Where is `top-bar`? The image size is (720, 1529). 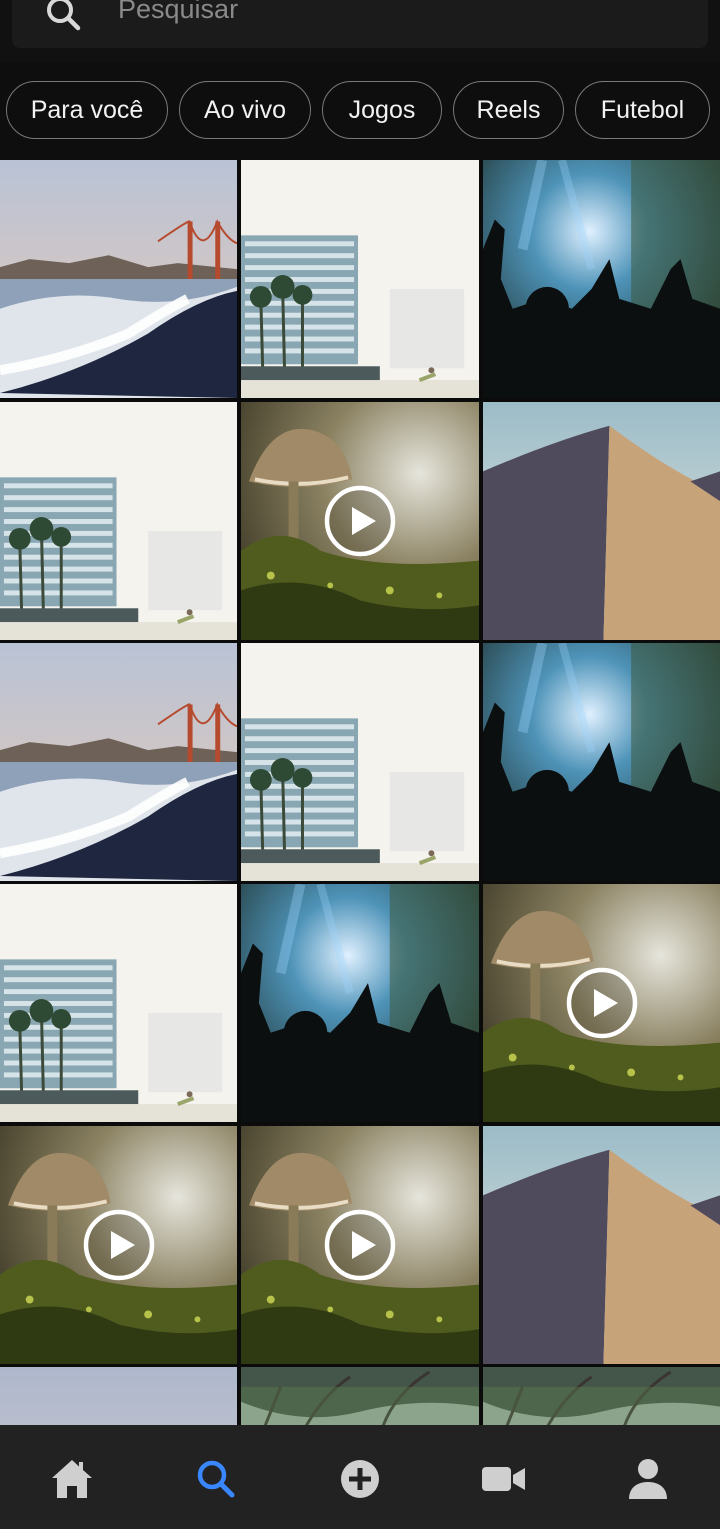 top-bar is located at coordinates (360, 31).